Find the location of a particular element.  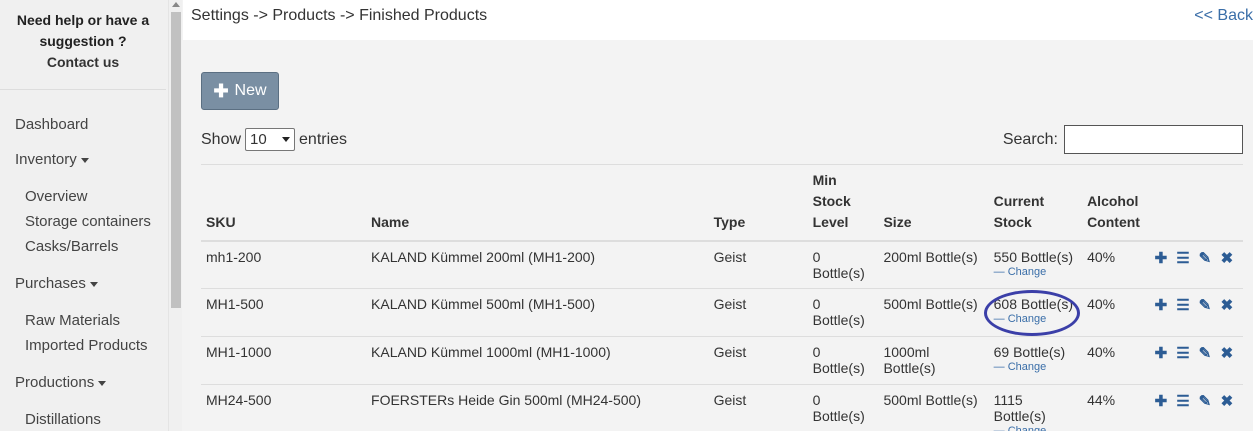

sidebar-item-productions: Productions is located at coordinates (84, 382).